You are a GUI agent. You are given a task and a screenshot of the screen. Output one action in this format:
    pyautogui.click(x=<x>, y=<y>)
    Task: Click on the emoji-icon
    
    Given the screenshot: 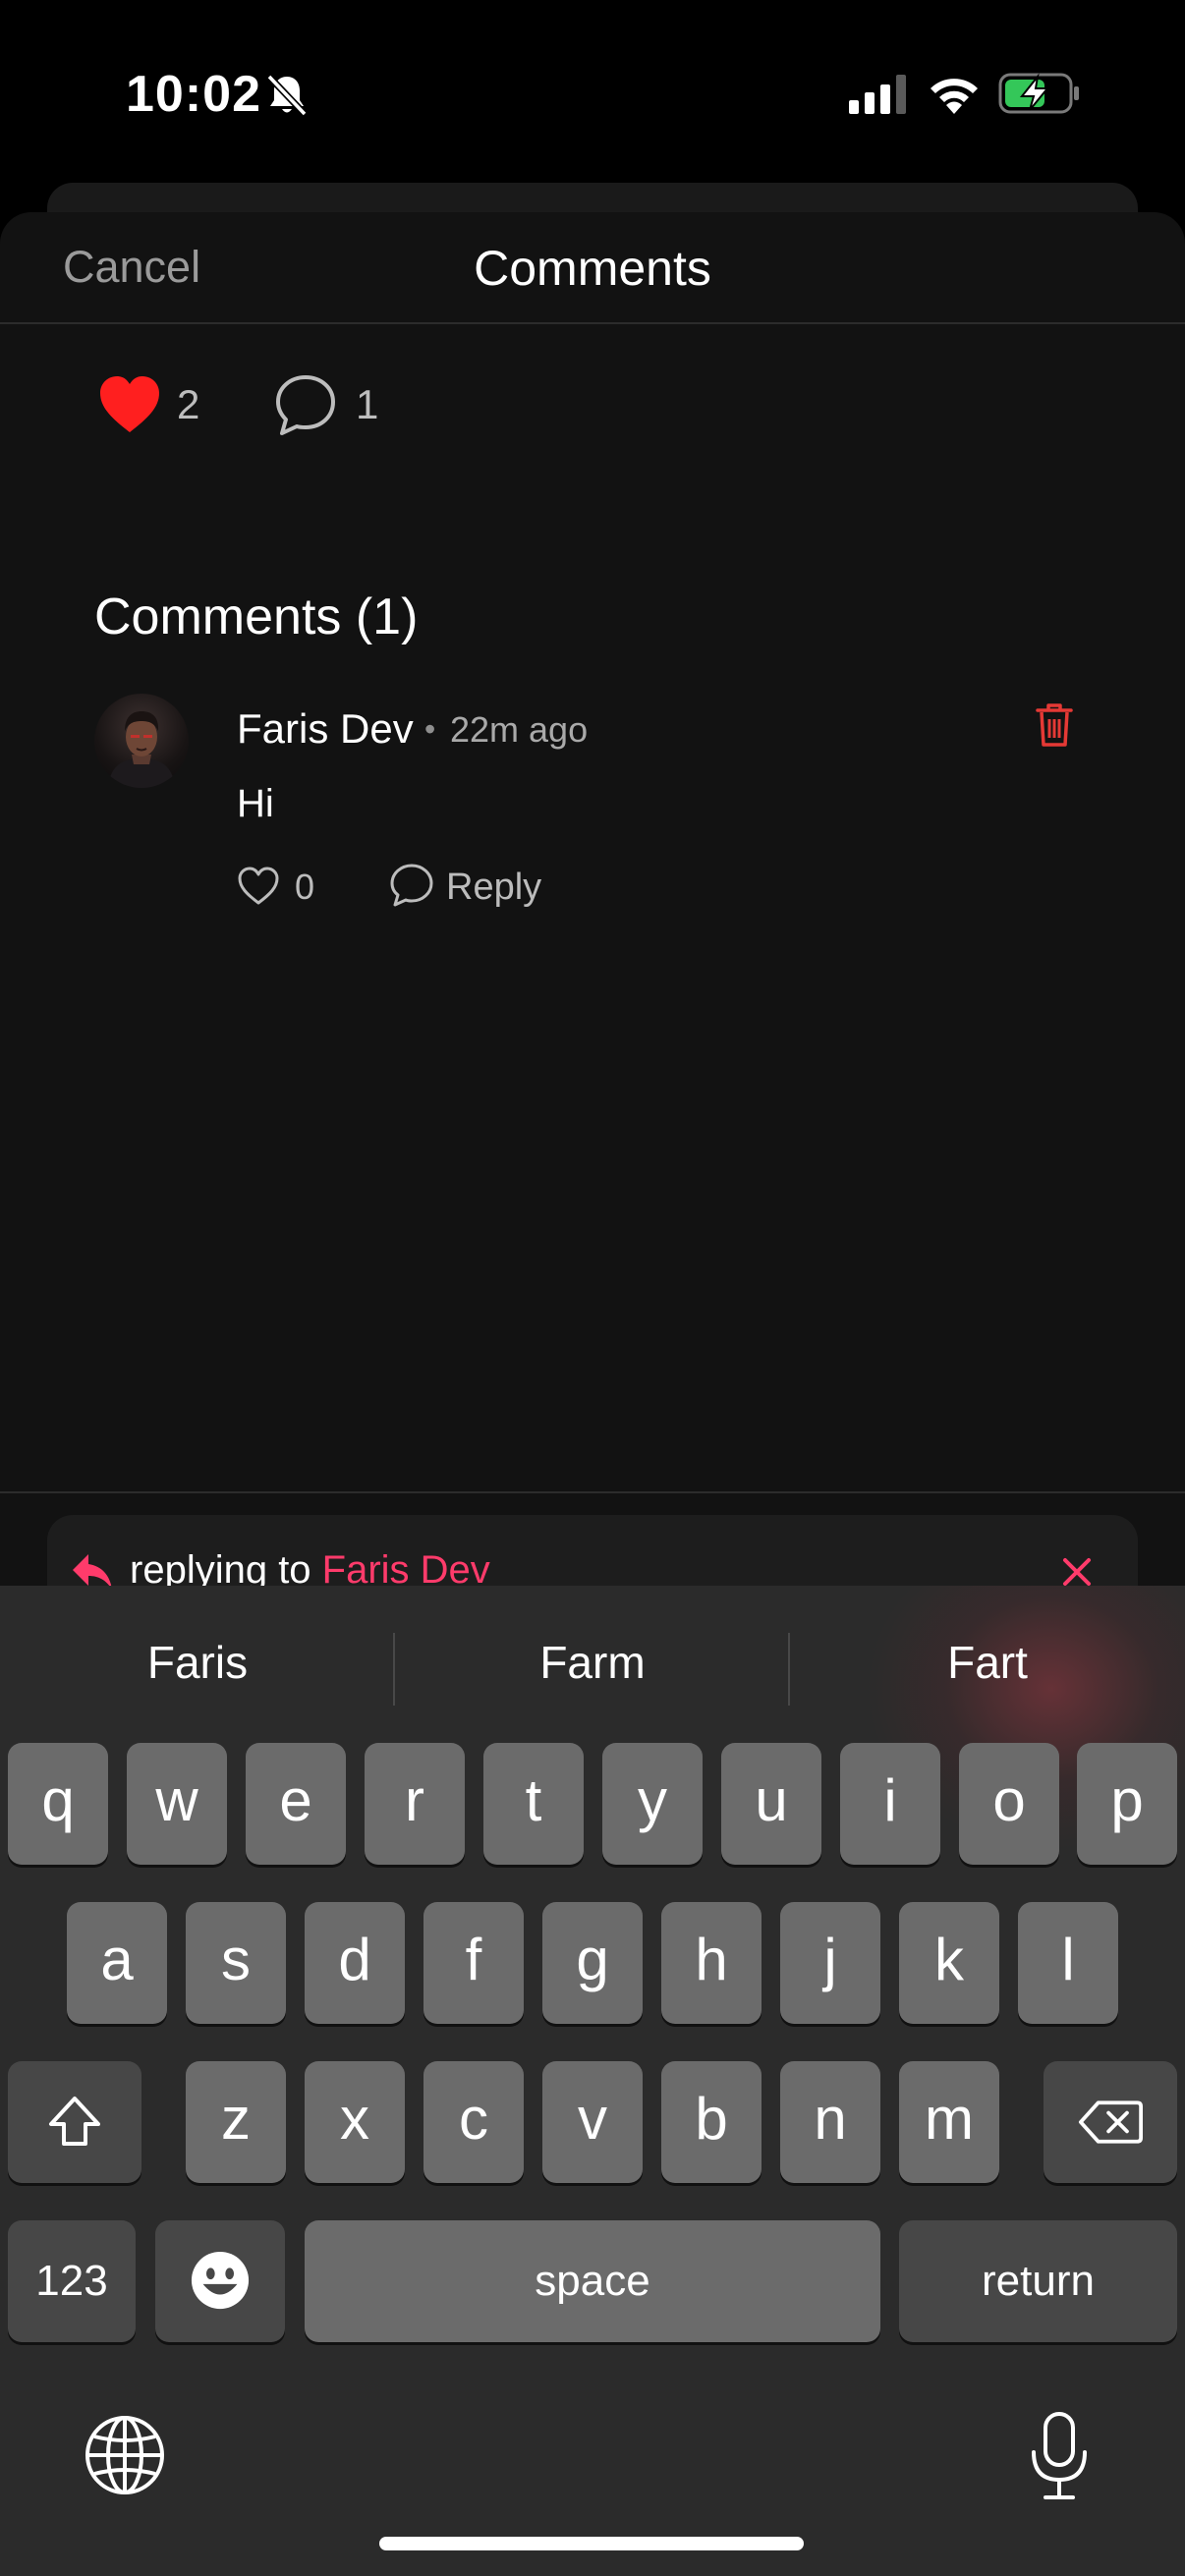 What is the action you would take?
    pyautogui.click(x=221, y=2280)
    